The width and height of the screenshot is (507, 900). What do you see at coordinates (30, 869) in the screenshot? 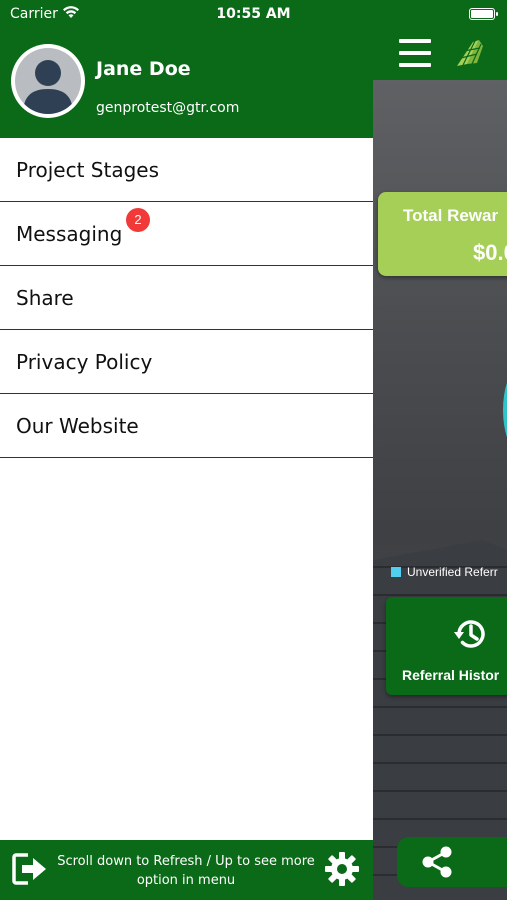
I see `logout-icon` at bounding box center [30, 869].